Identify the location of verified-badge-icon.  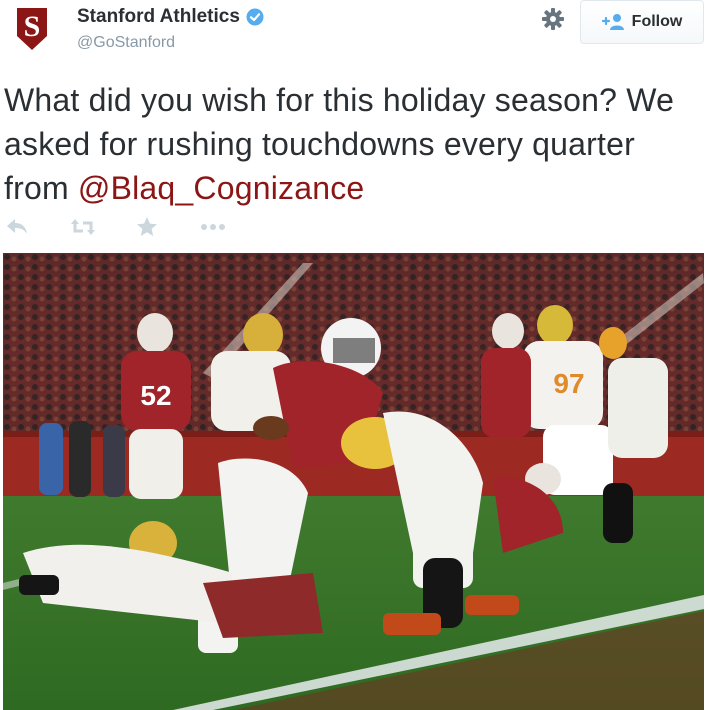
(255, 17).